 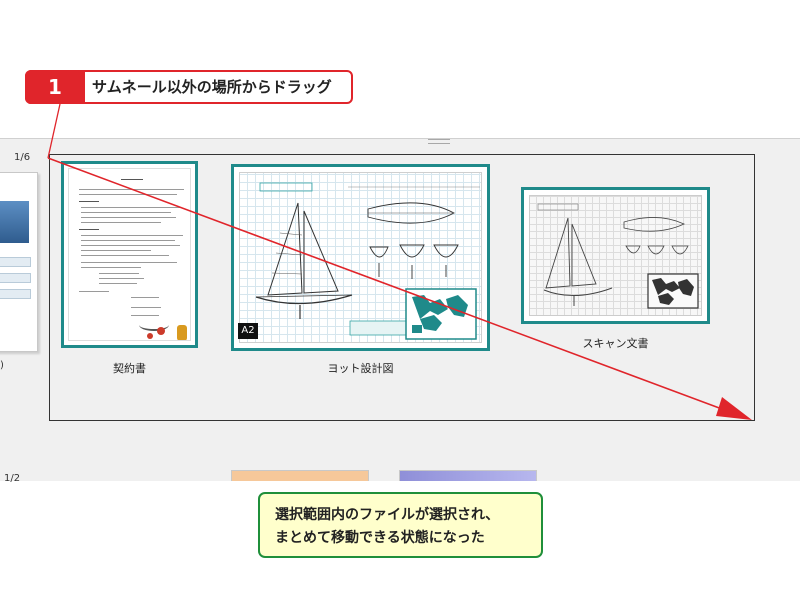 What do you see at coordinates (615, 343) in the screenshot?
I see `caption-scanned-doc: スキャン文書` at bounding box center [615, 343].